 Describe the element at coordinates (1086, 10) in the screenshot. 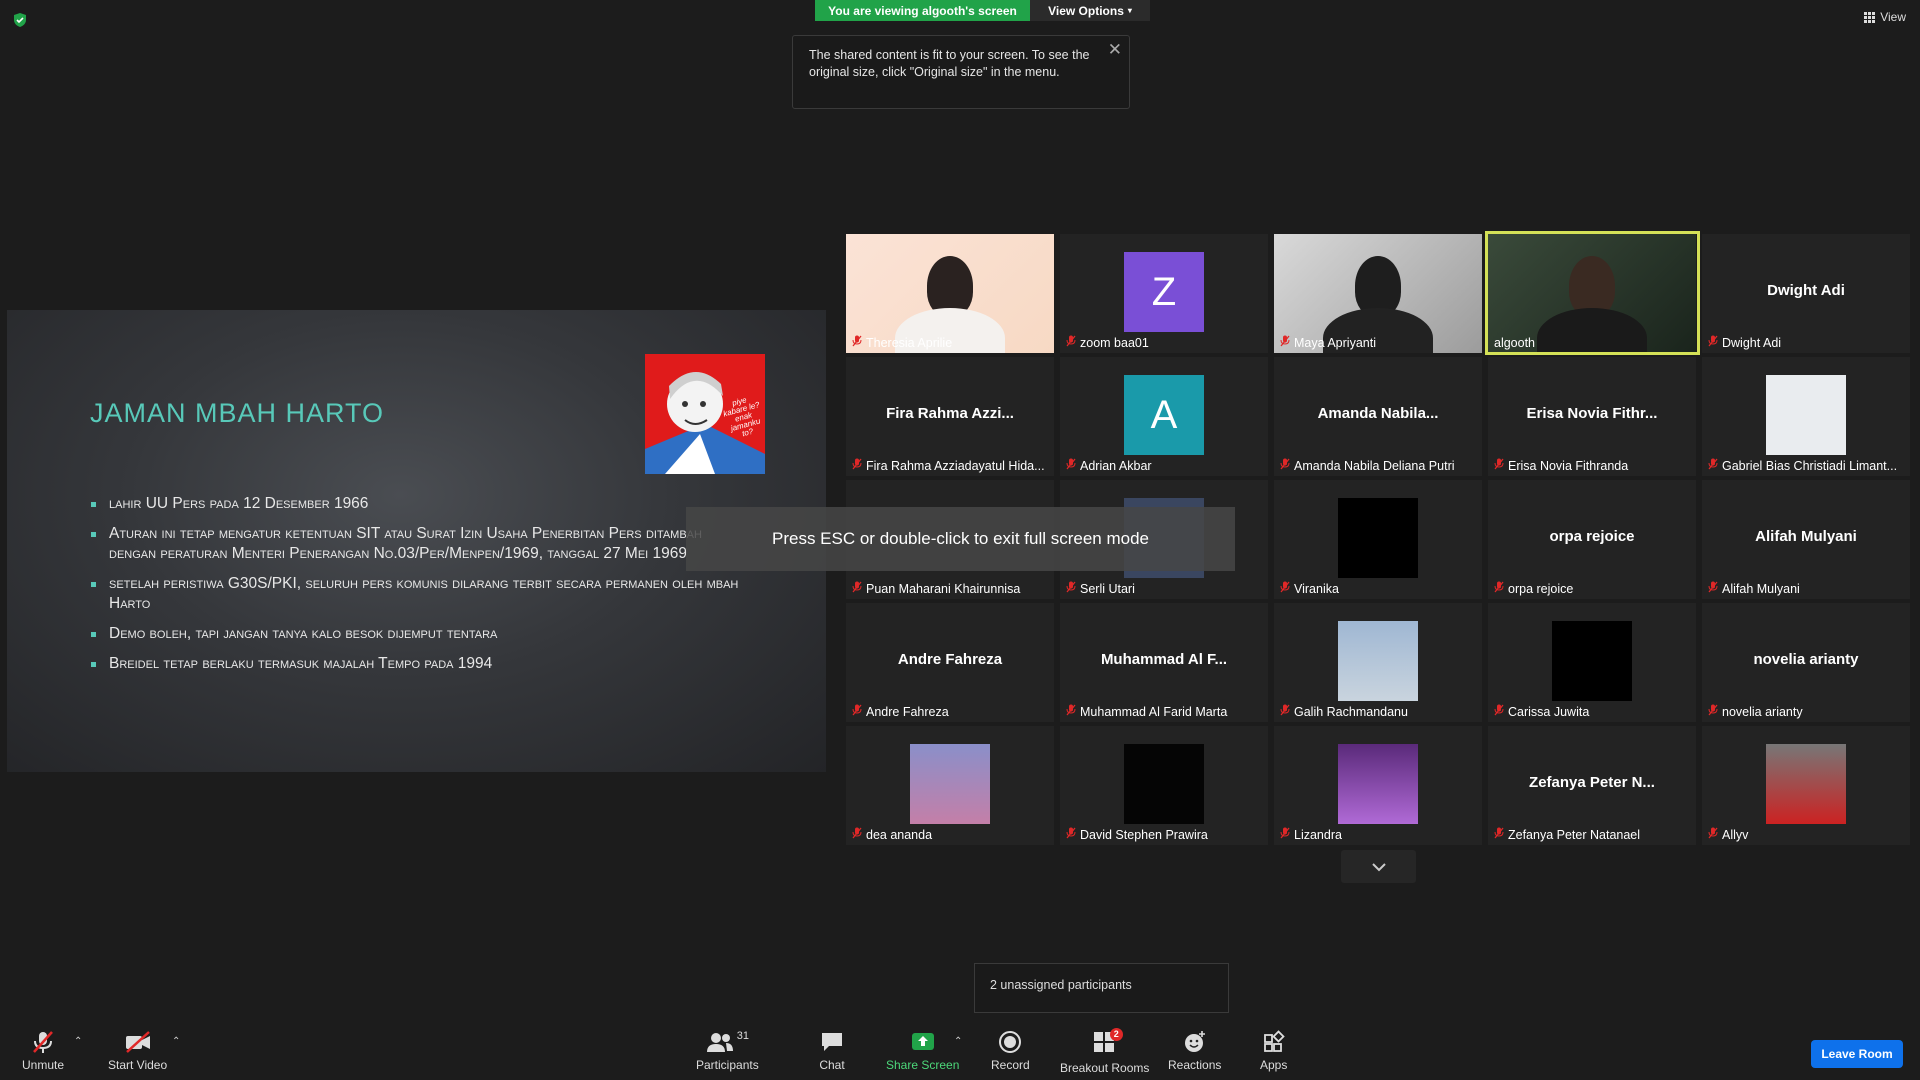

I see `view-options-label: View Options` at that location.